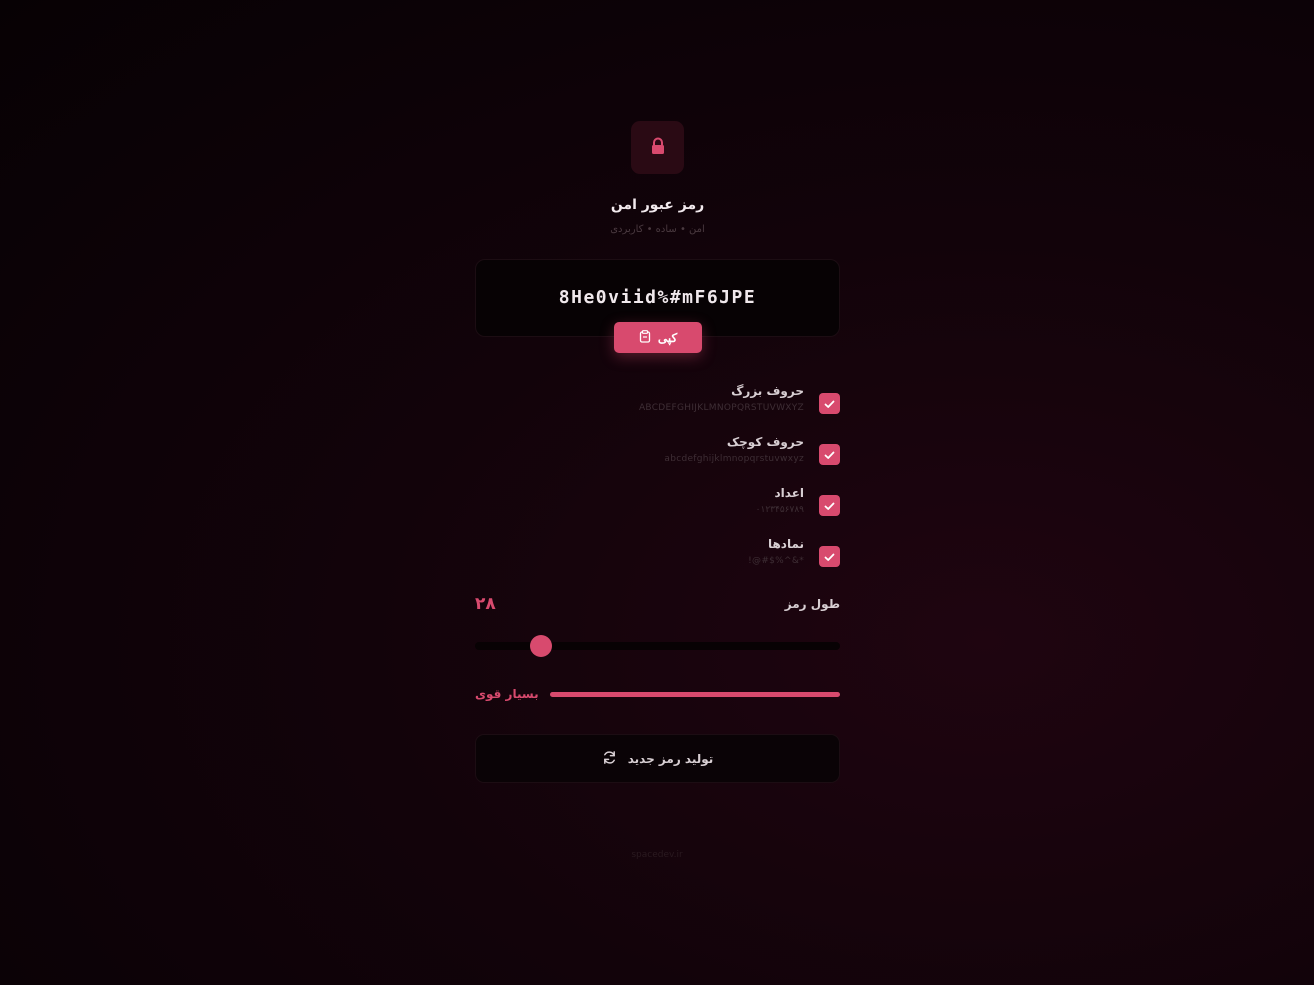  I want to click on length-label: طول رمز, so click(812, 604).